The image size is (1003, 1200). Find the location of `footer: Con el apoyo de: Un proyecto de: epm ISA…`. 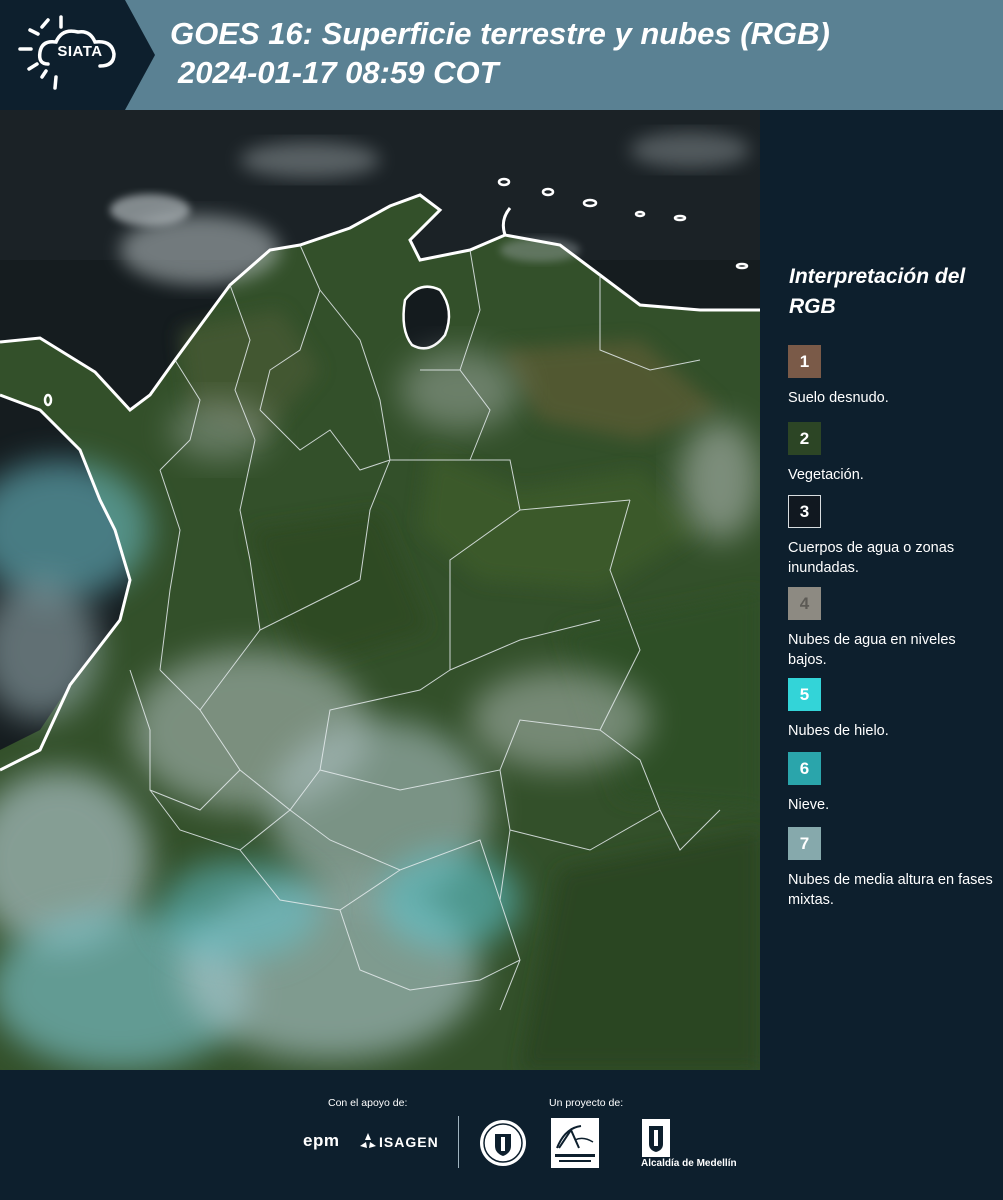

footer: Con el apoyo de: Un proyecto de: epm ISA… is located at coordinates (501, 1135).